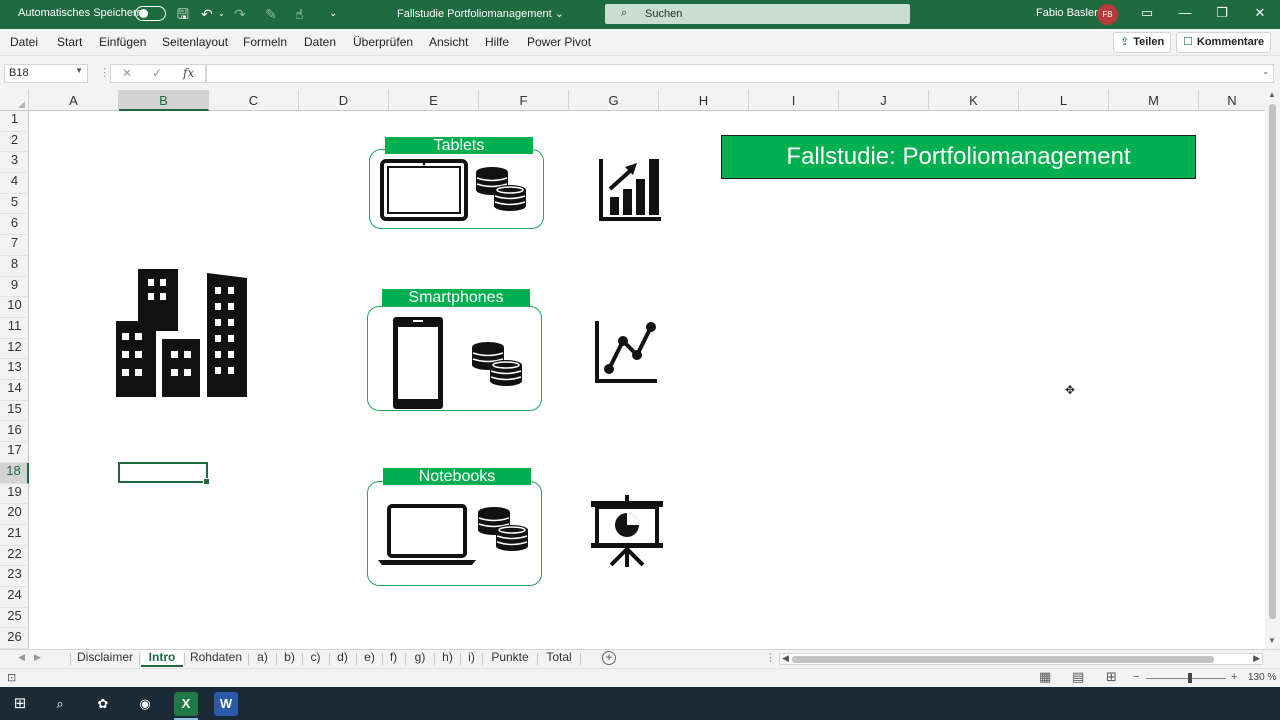 The height and width of the screenshot is (720, 1280). Describe the element at coordinates (21, 657) in the screenshot. I see `tab-scroll-left-icon: ◀` at that location.